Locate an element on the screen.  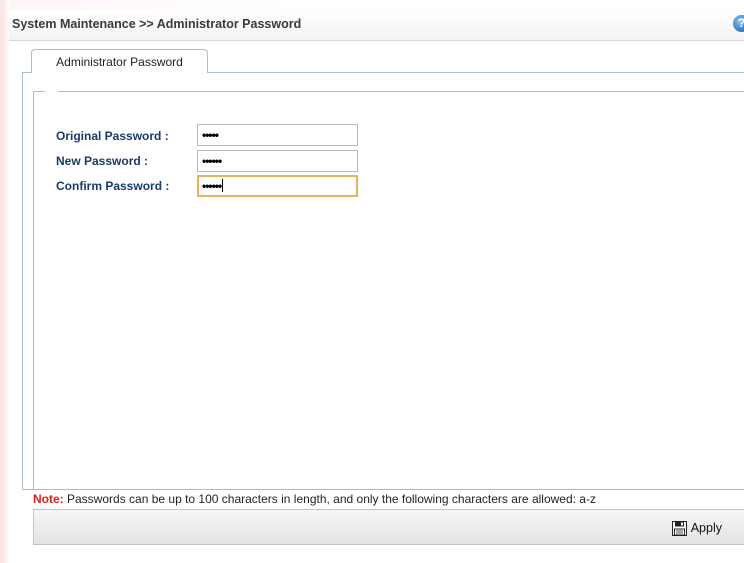
confirm-password-value: •••••• is located at coordinates (212, 186).